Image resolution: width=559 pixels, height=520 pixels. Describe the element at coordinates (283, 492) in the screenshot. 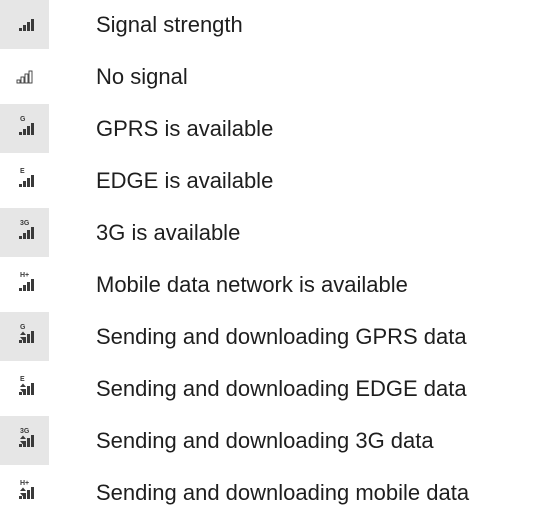

I see `legend-label: Sending and downloading mobile data` at that location.